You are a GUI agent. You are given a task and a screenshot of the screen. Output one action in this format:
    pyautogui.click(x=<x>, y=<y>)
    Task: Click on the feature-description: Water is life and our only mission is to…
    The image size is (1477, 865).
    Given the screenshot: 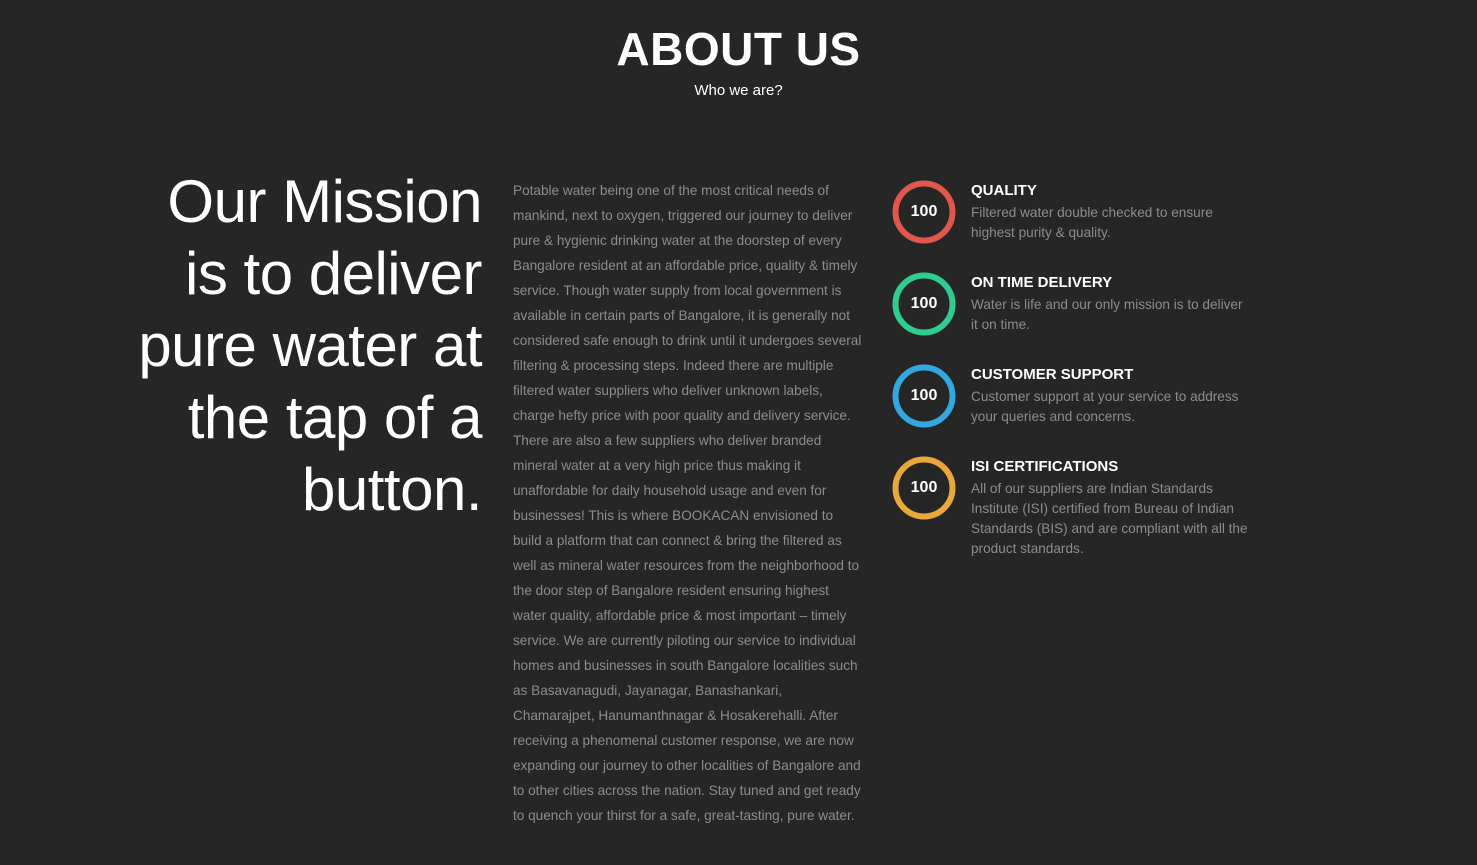 What is the action you would take?
    pyautogui.click(x=1107, y=314)
    